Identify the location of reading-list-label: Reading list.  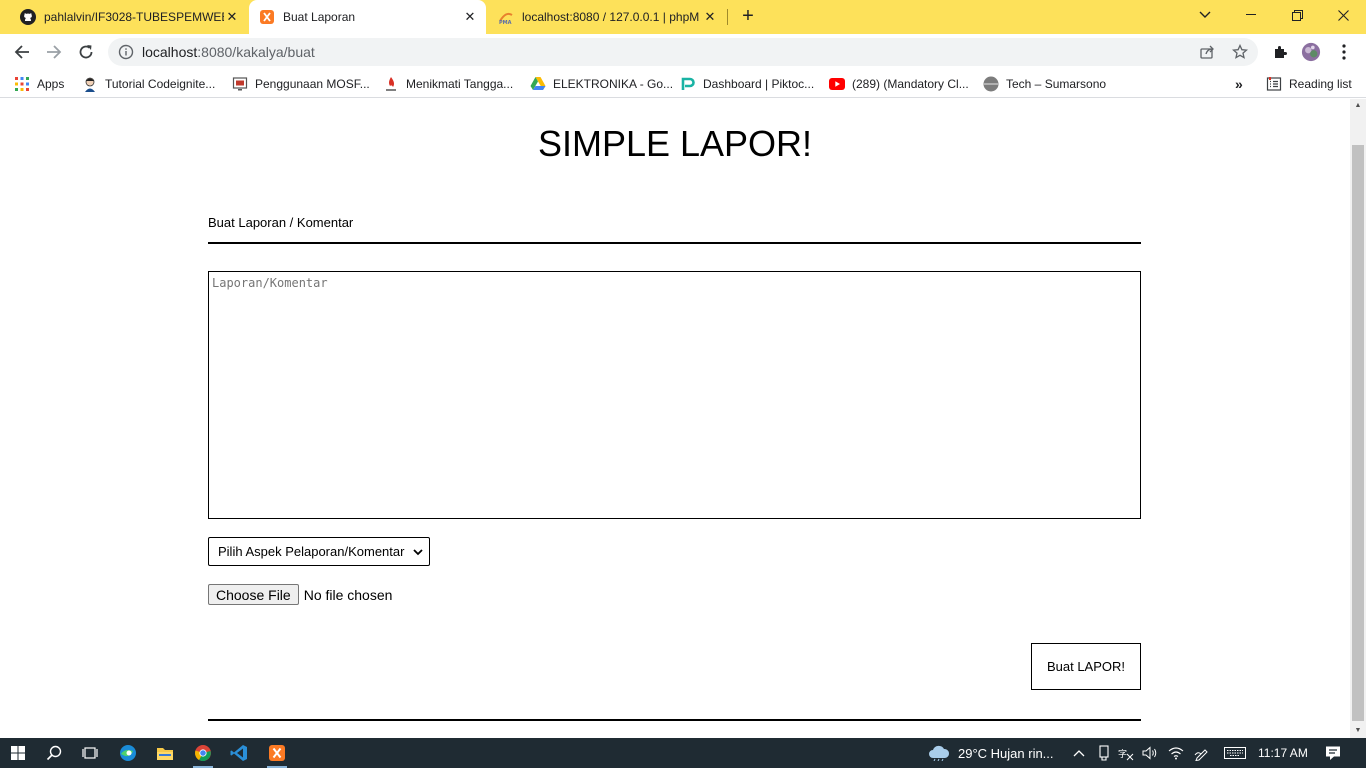
(1320, 84).